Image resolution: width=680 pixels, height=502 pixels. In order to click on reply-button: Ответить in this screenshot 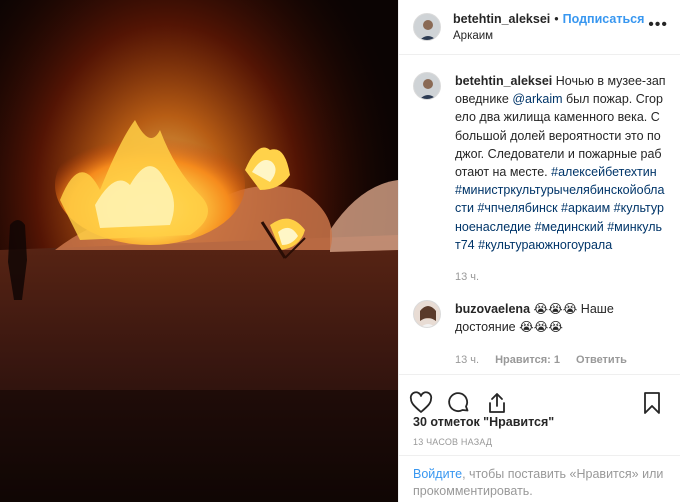, I will do `click(601, 358)`.